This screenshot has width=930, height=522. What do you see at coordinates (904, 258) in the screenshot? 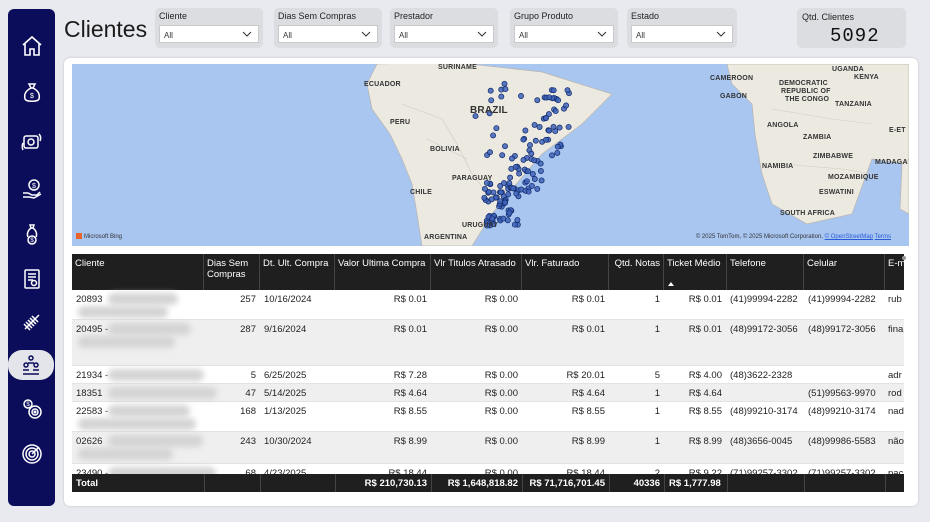
I see `vertical-scrollbar` at bounding box center [904, 258].